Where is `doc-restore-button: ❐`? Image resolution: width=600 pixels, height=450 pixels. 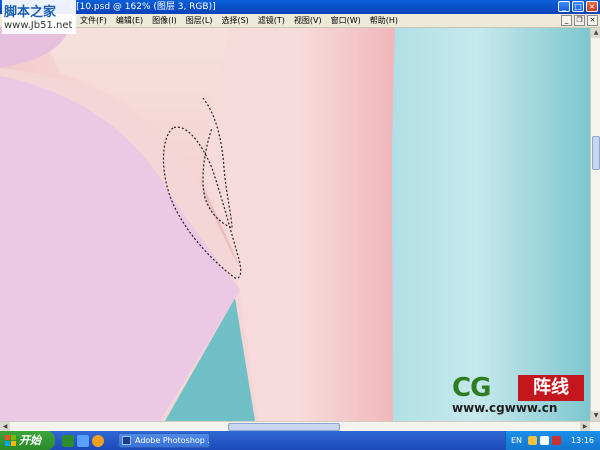 doc-restore-button: ❐ is located at coordinates (579, 20).